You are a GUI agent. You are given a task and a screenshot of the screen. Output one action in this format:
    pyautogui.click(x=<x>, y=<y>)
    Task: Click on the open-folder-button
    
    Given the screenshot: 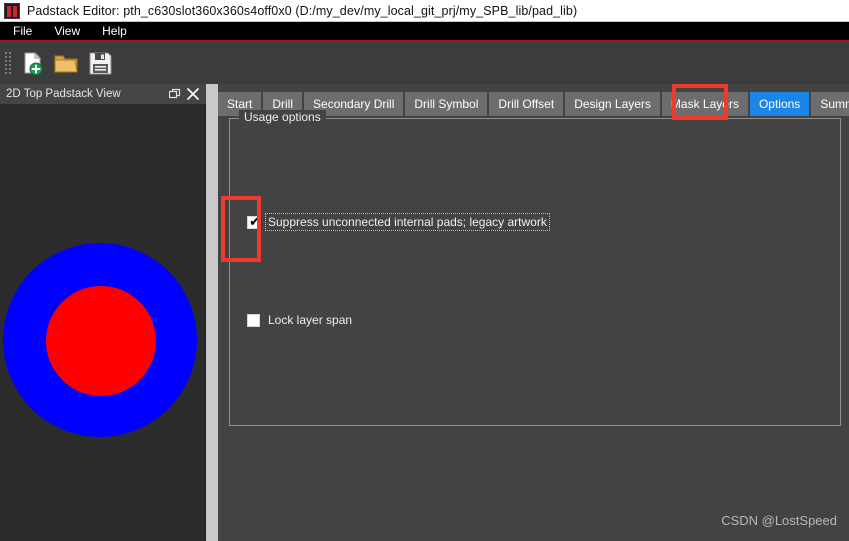 What is the action you would take?
    pyautogui.click(x=66, y=63)
    